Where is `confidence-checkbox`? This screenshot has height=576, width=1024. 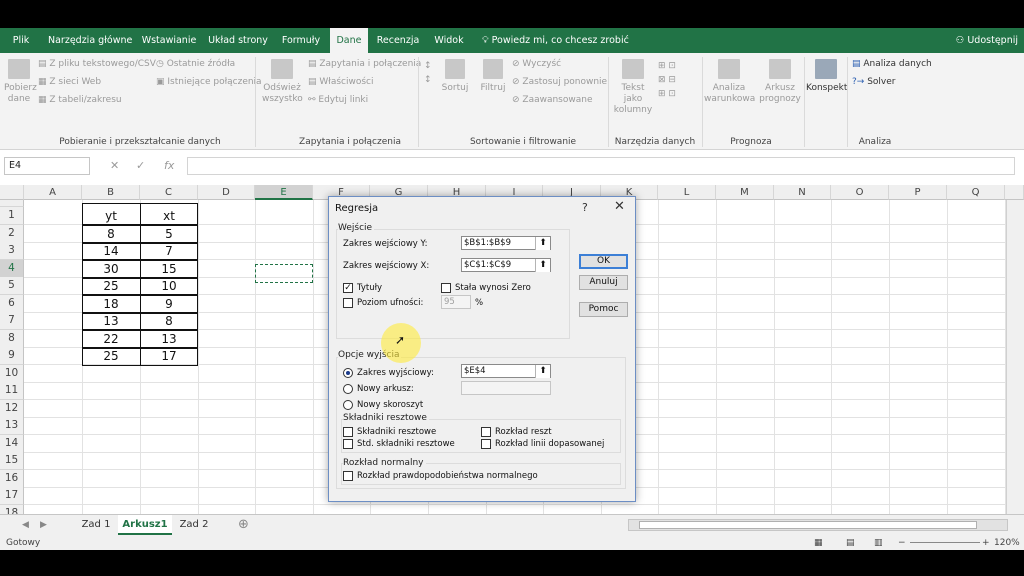
confidence-checkbox is located at coordinates (348, 303).